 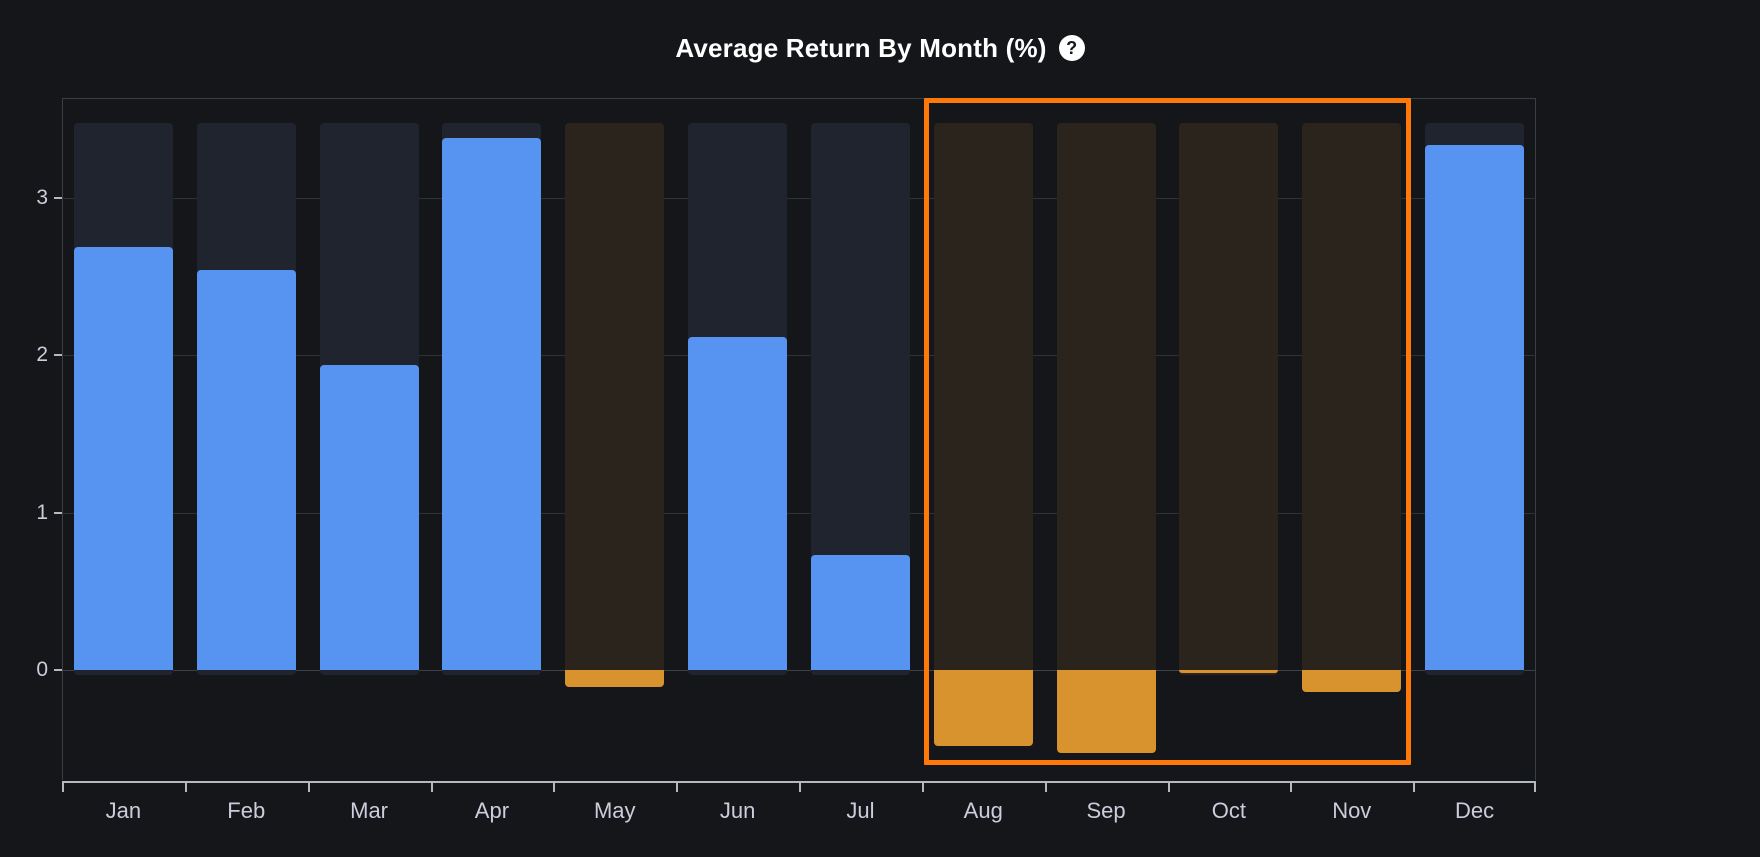 I want to click on x-tick-label-may: May, so click(x=614, y=810).